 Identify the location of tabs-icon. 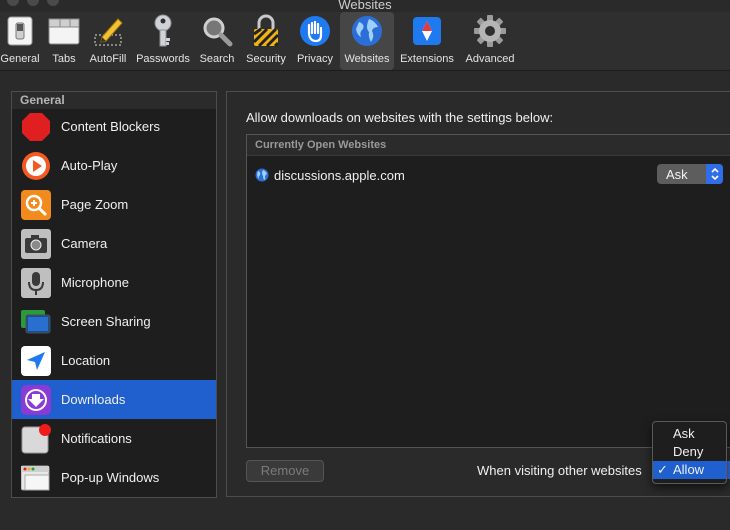
(64, 31).